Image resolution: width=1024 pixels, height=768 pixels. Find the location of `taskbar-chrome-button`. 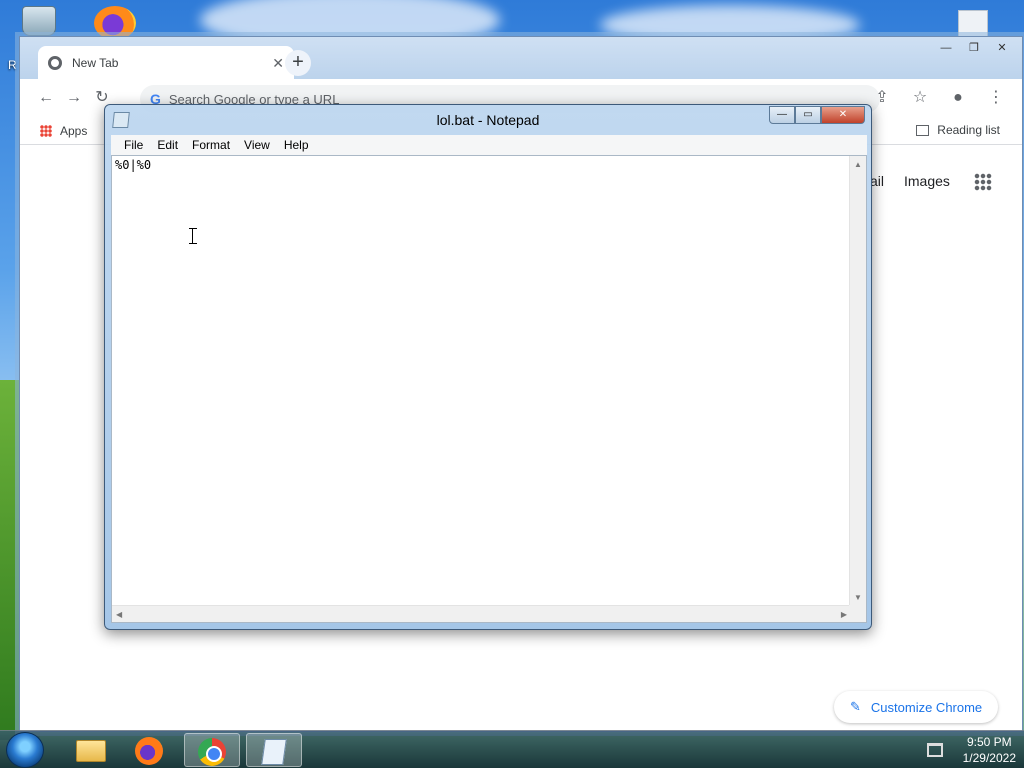

taskbar-chrome-button is located at coordinates (212, 750).